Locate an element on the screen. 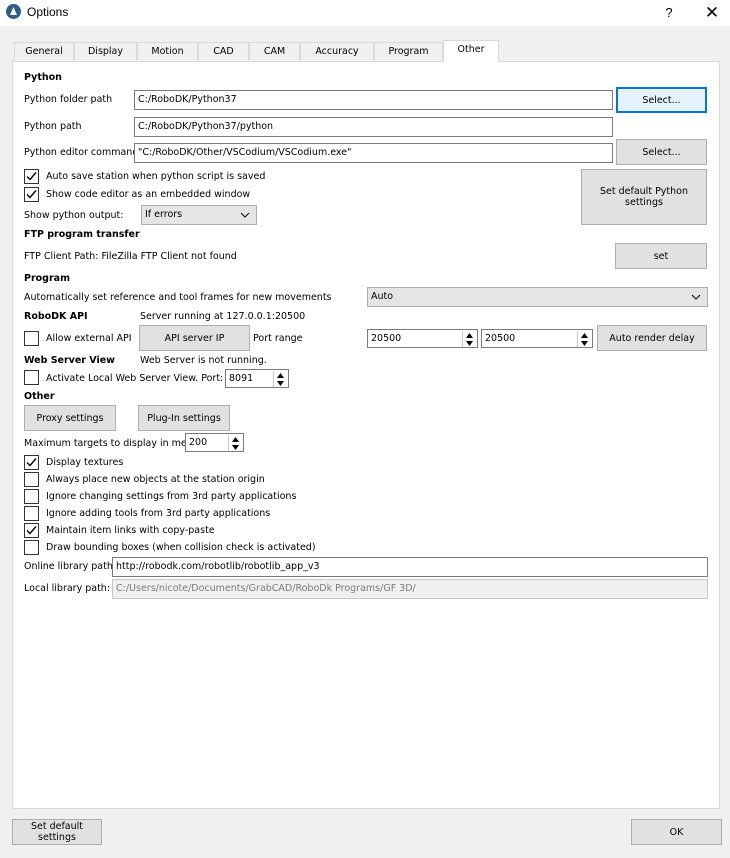 The height and width of the screenshot is (858, 730). autosave-checkbox is located at coordinates (31, 176).